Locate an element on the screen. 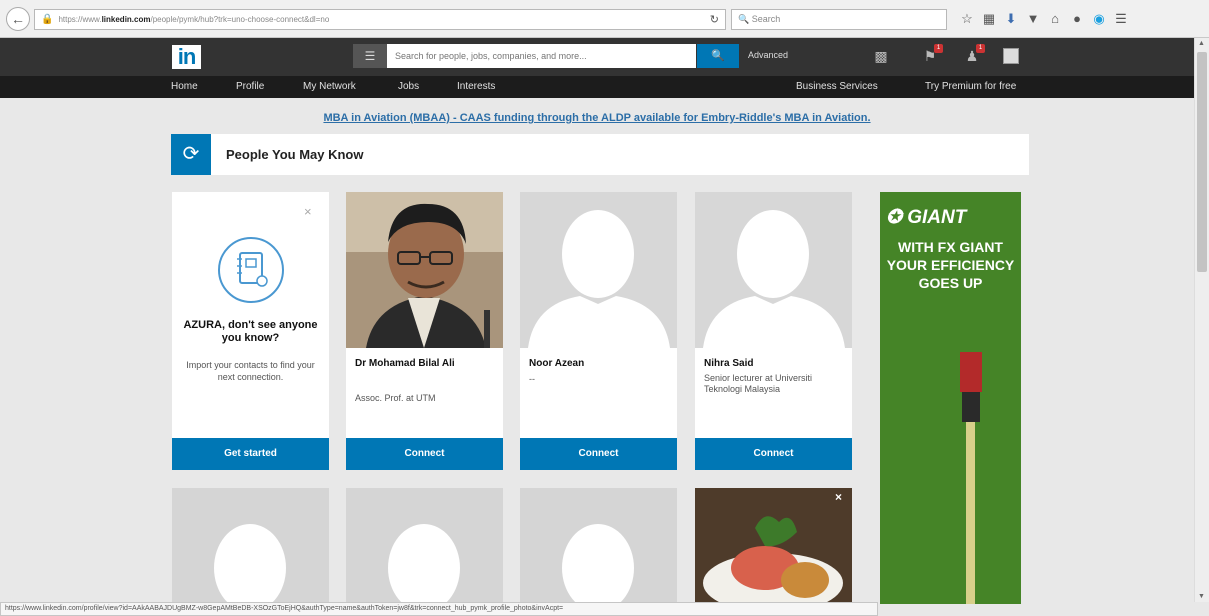  notification-badge: 1 is located at coordinates (938, 48).